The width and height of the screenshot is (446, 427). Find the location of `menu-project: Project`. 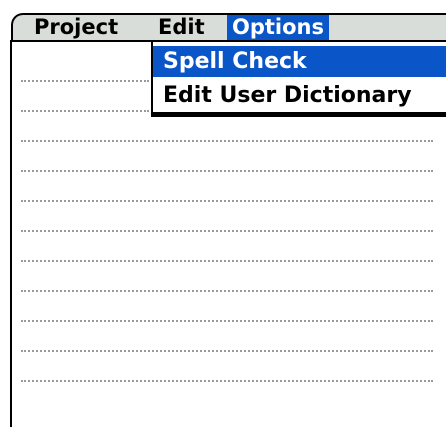

menu-project: Project is located at coordinates (76, 27).